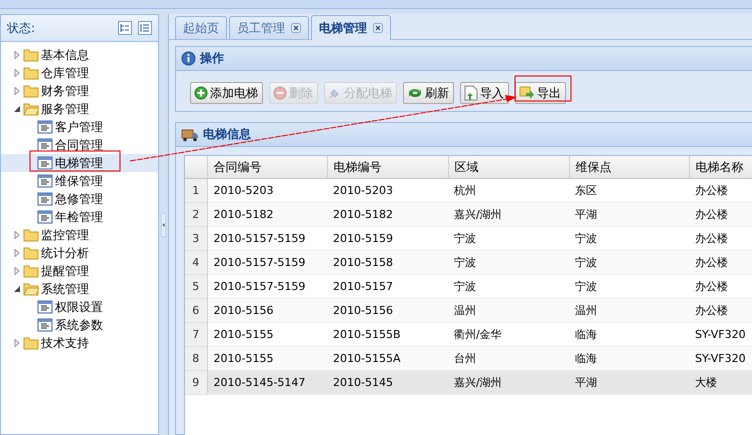  Describe the element at coordinates (527, 93) in the screenshot. I see `export-icon` at that location.